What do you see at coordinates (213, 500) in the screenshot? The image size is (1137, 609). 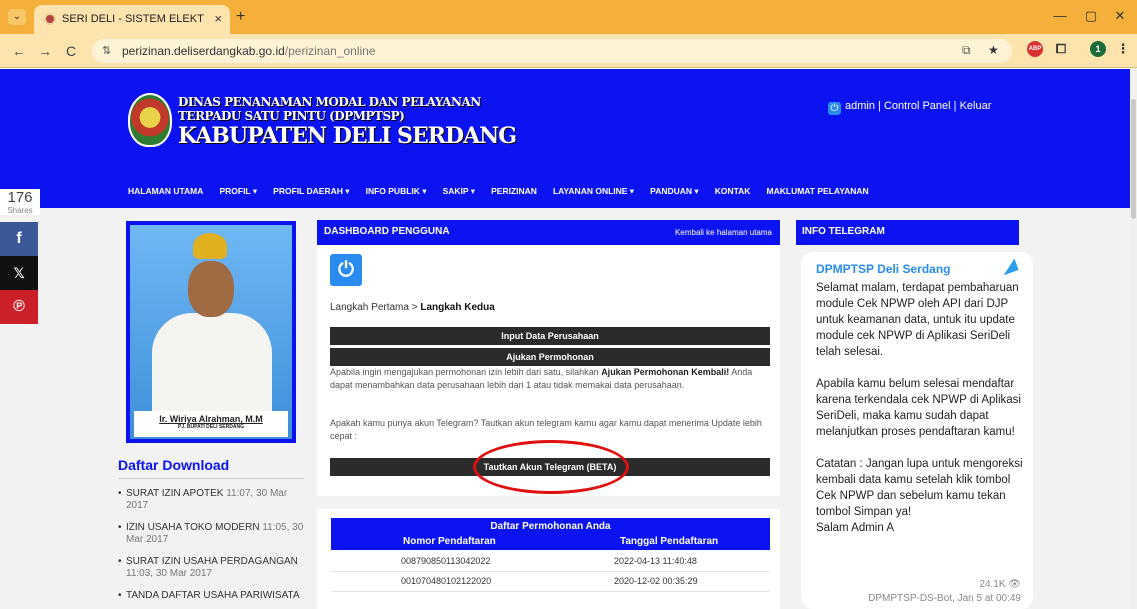 I see `download-item: SURAT IZIN APOTEK 11:07, 30 Mar 2017` at bounding box center [213, 500].